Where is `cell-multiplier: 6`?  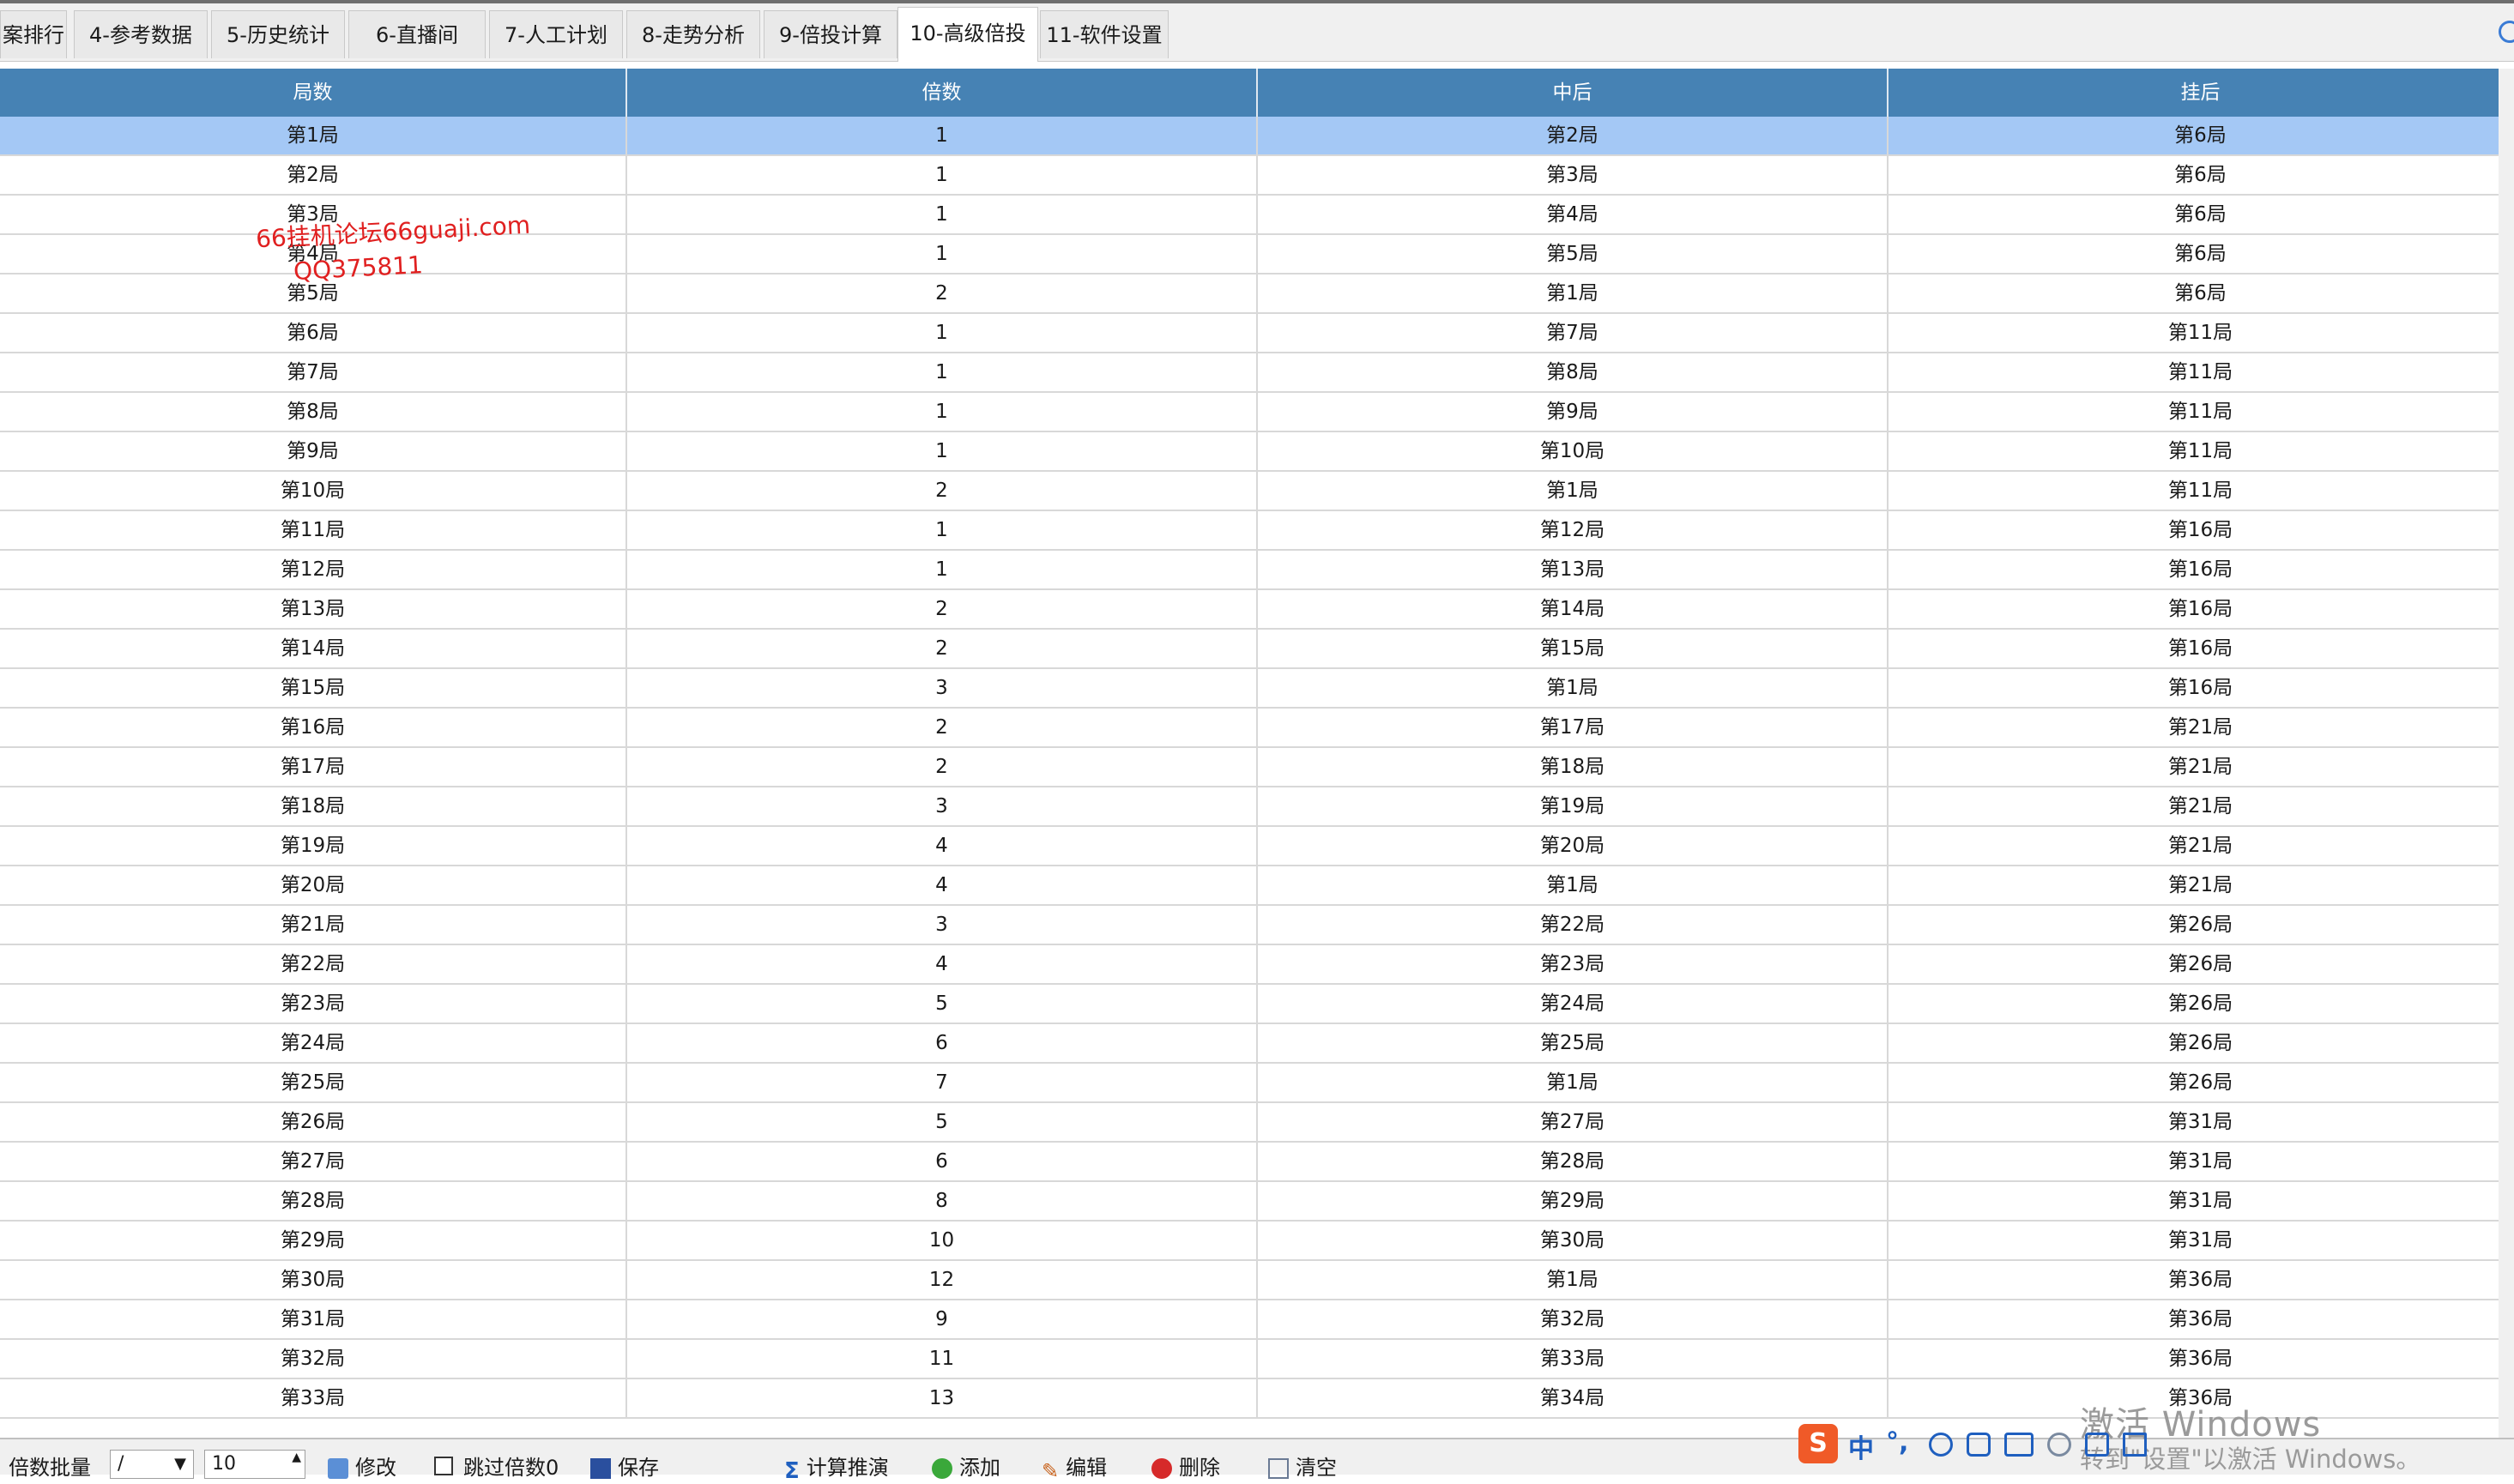
cell-multiplier: 6 is located at coordinates (942, 1161).